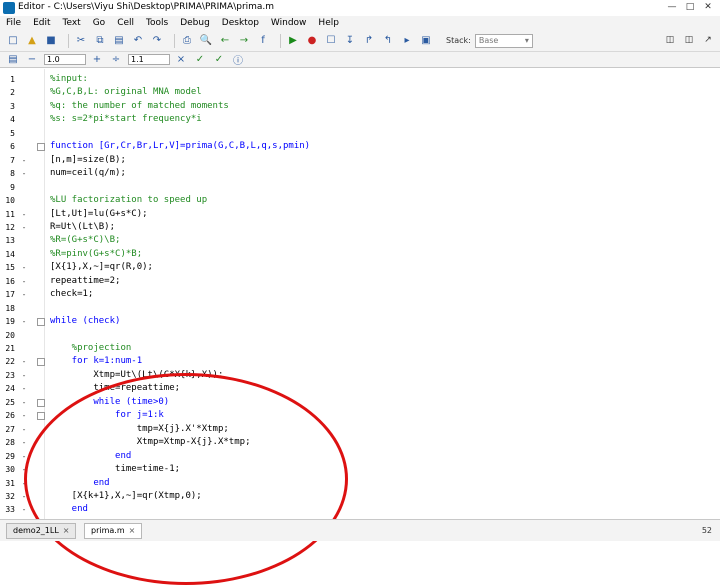 Image resolution: width=720 pixels, height=585 pixels. Describe the element at coordinates (689, 40) in the screenshot. I see `split-horizontal-icon: ◫` at that location.